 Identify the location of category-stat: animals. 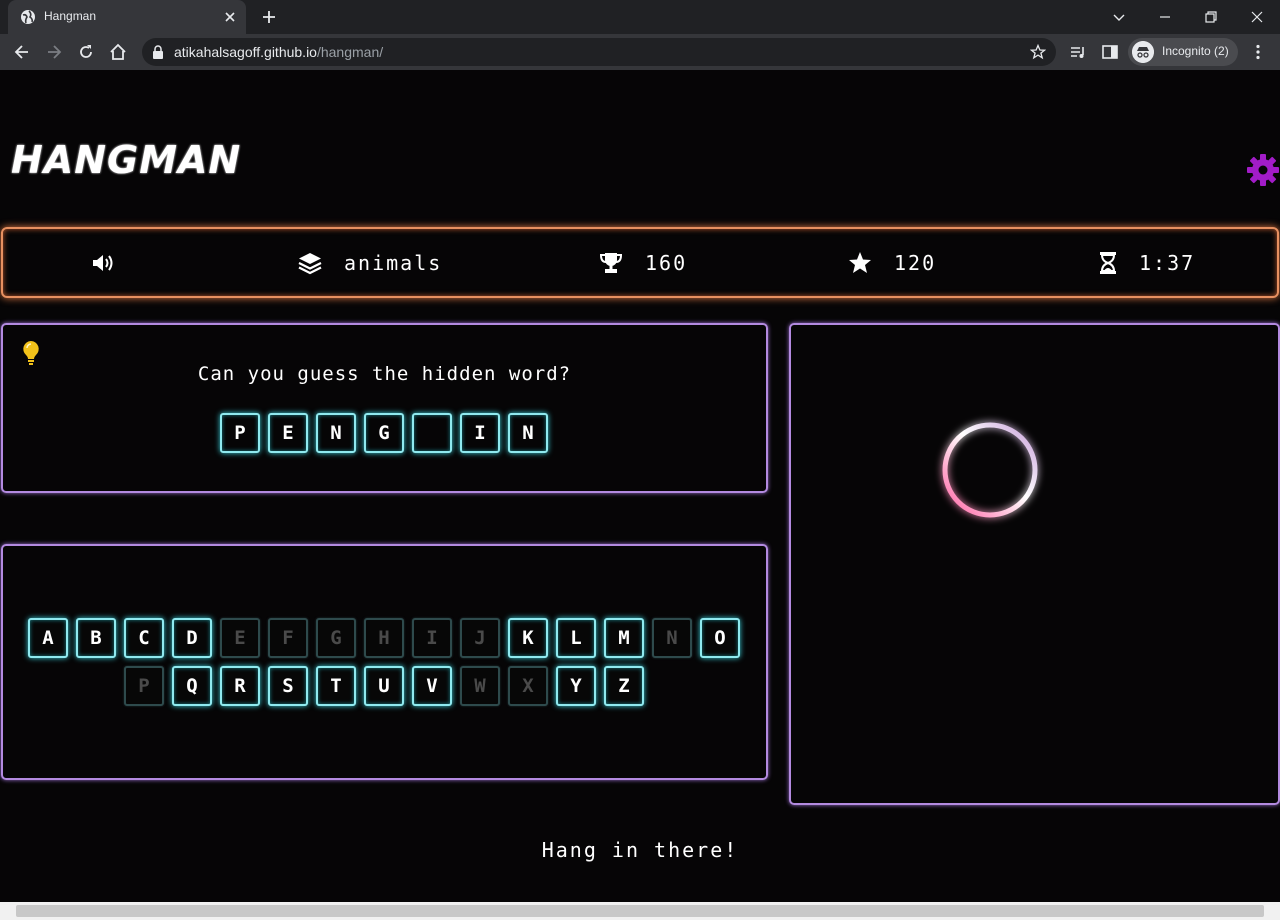
(370, 262).